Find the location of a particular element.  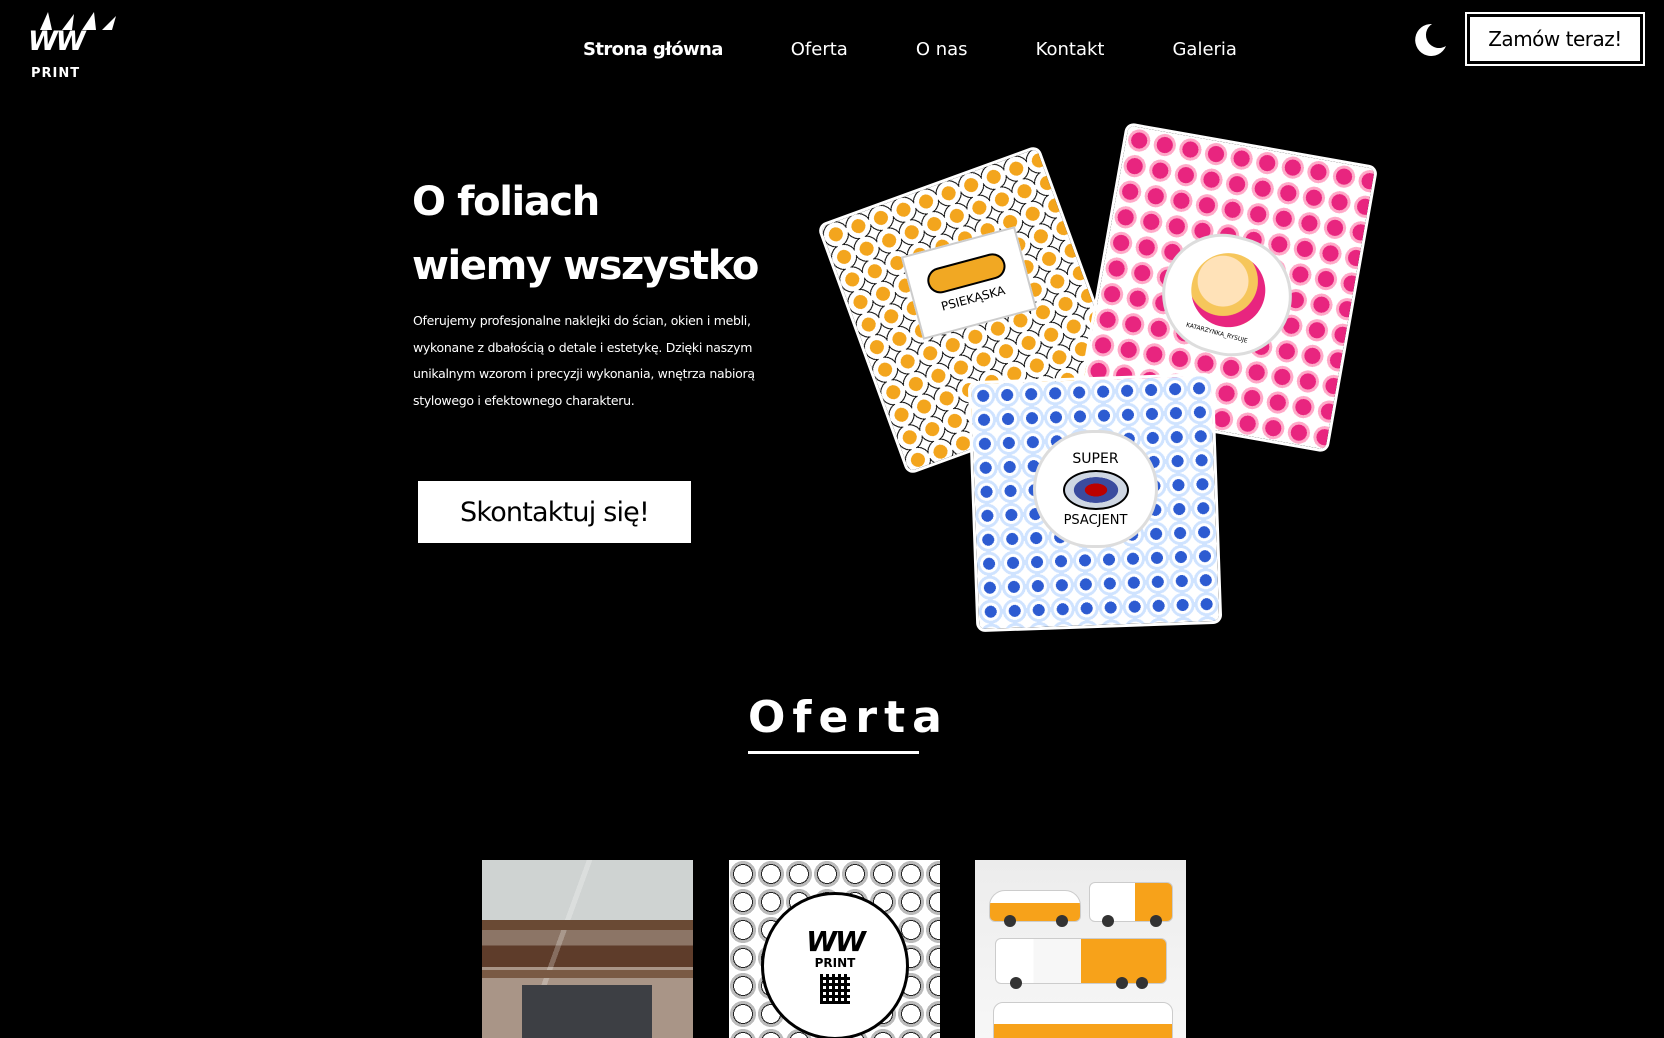

logo-print: PRINT is located at coordinates (56, 73).